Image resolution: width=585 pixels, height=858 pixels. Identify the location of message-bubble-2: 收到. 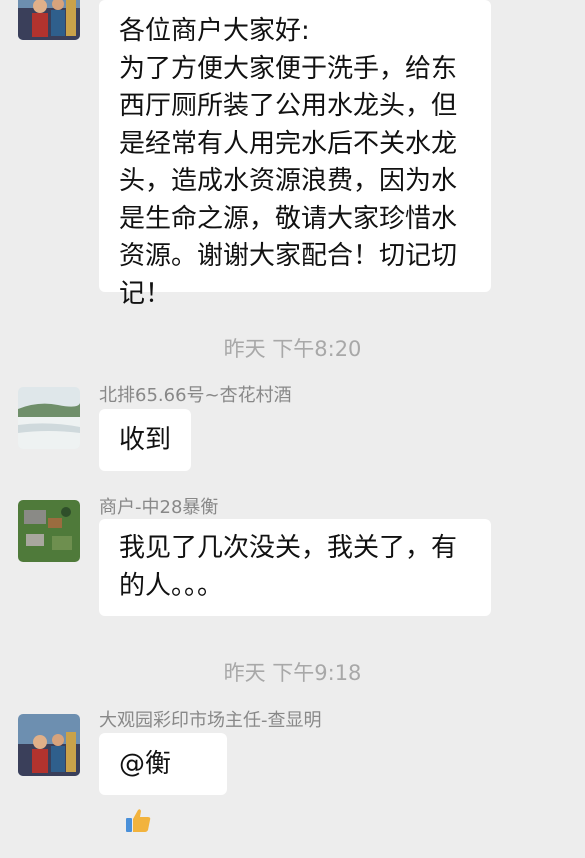
(145, 440).